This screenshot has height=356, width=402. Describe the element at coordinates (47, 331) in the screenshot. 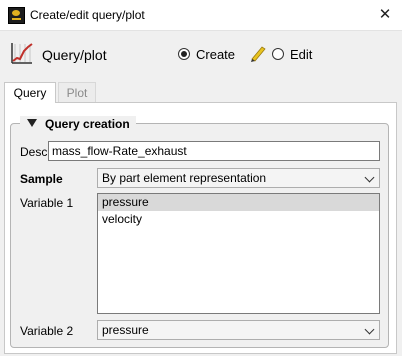

I see `variable2-label: Variable 2` at that location.